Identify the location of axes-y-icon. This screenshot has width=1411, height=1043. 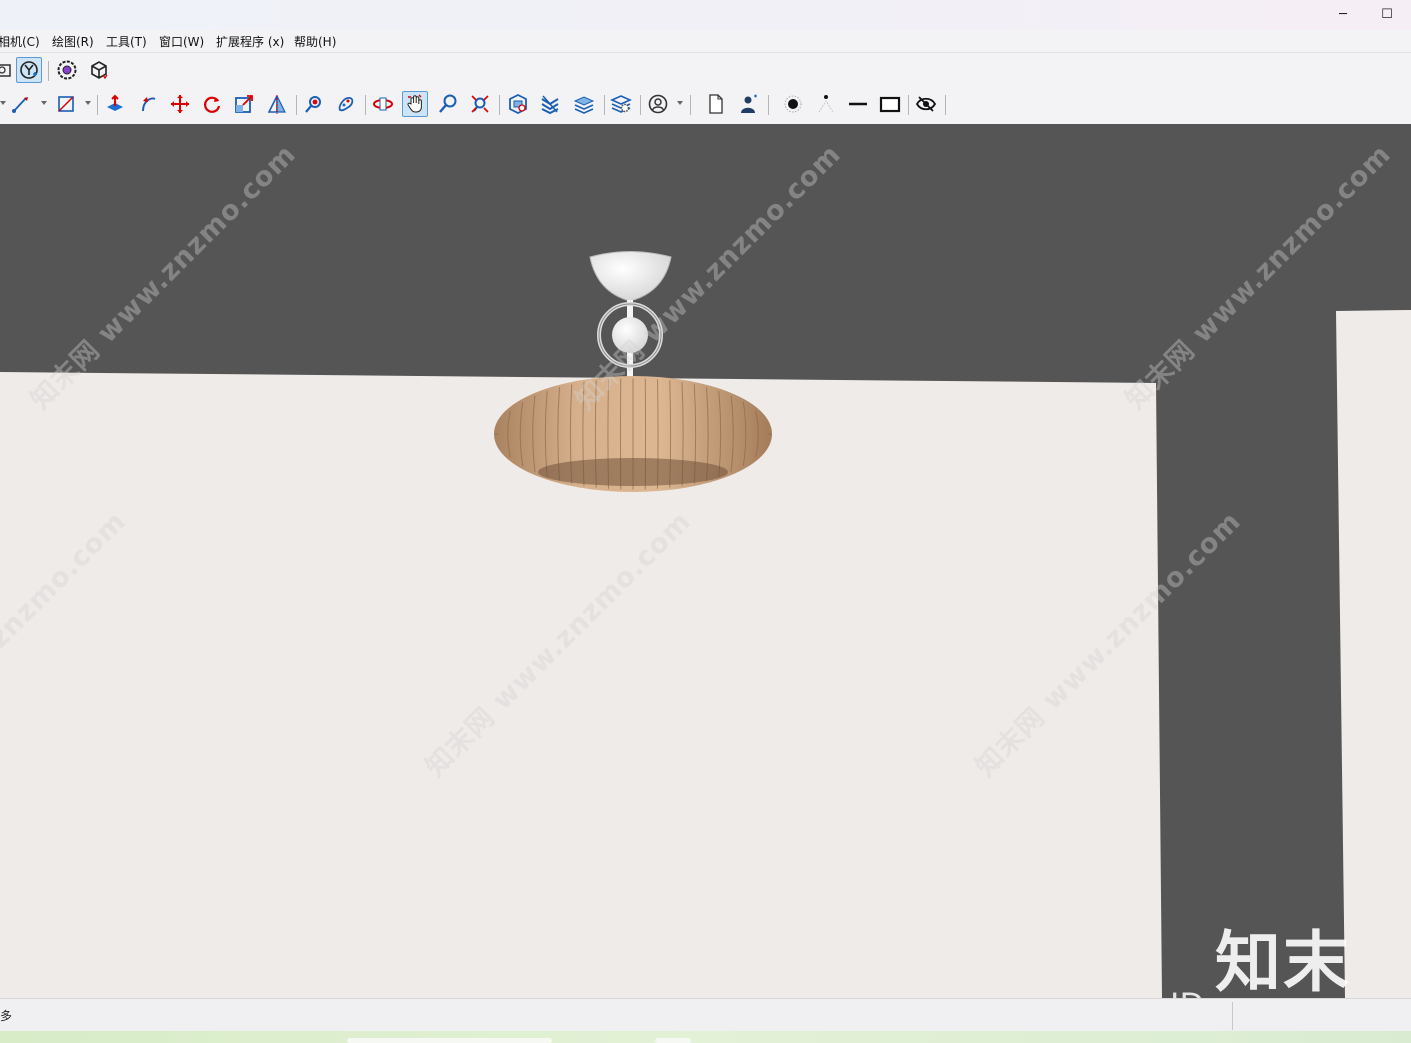
(29, 70).